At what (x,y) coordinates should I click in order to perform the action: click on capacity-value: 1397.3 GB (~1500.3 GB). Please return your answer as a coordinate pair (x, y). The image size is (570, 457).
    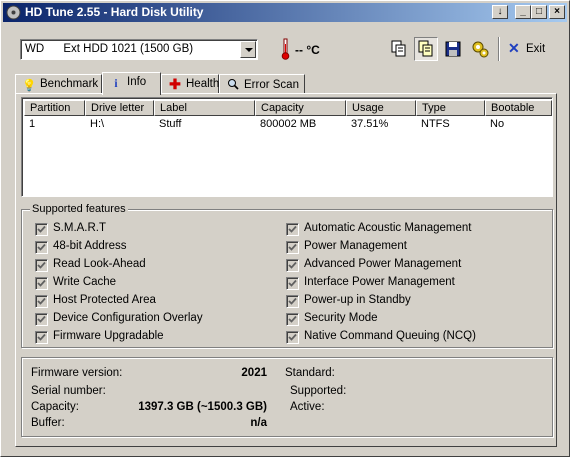
    Looking at the image, I should click on (202, 407).